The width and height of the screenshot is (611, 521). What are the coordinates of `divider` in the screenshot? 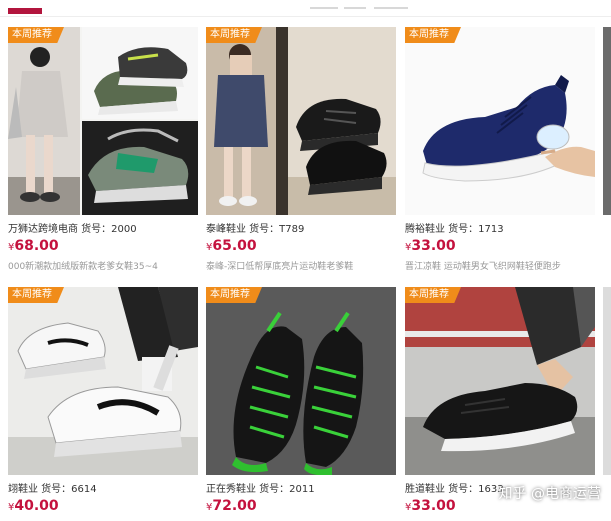 It's located at (305, 16).